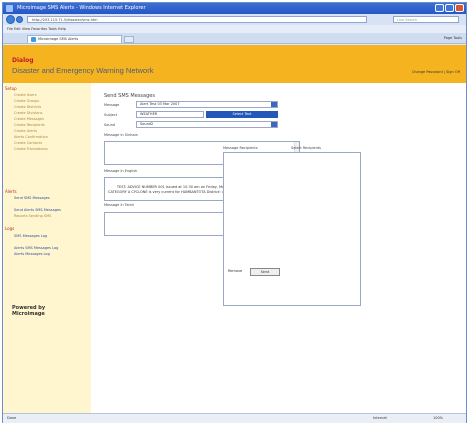 This screenshot has height=425, width=469. I want to click on recipients-list, so click(292, 229).